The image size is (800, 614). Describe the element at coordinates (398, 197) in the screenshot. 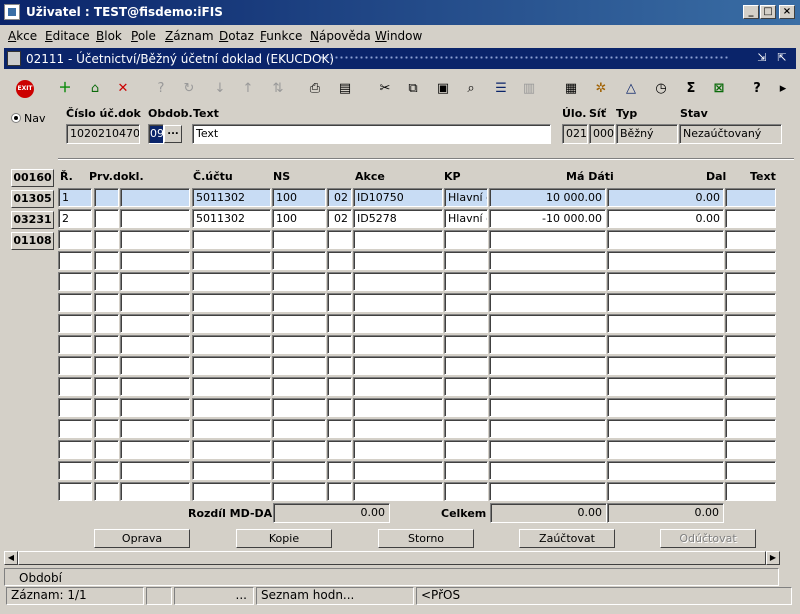

I see `cell-akce: ID10750` at that location.